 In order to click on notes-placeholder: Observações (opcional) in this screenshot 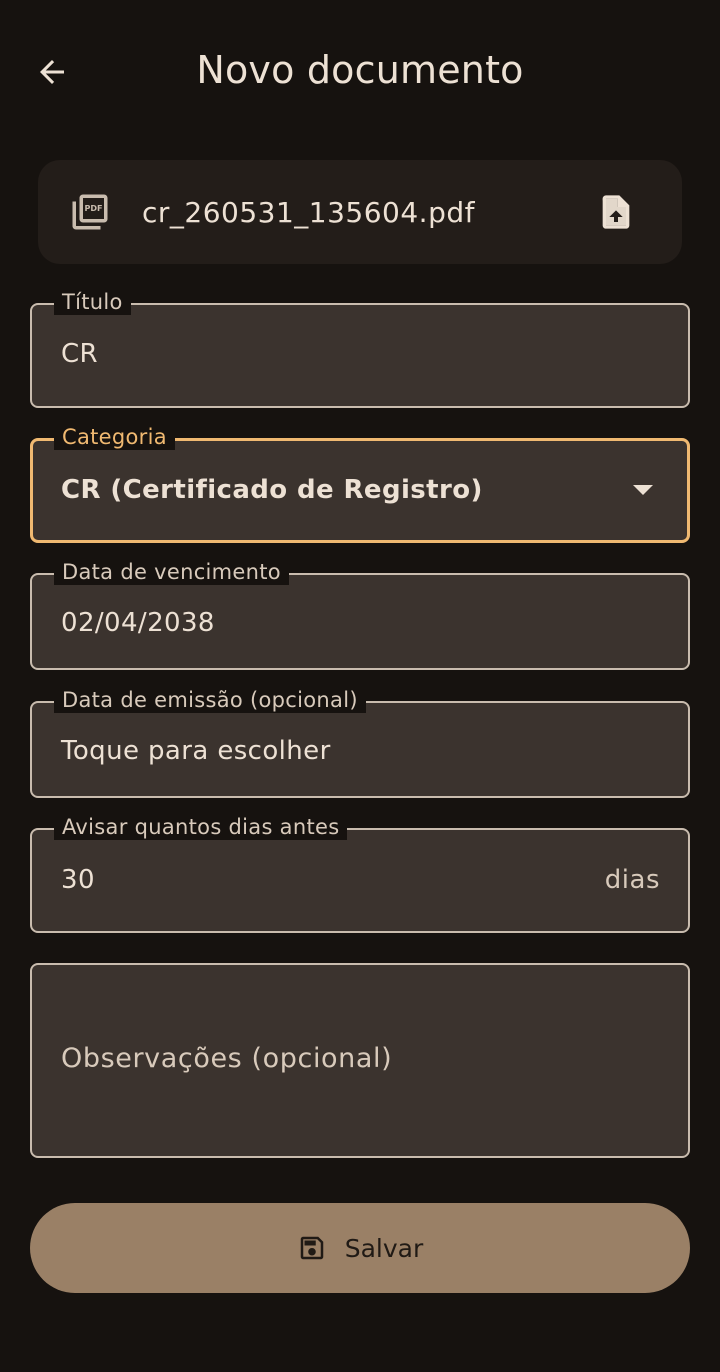, I will do `click(226, 1058)`.